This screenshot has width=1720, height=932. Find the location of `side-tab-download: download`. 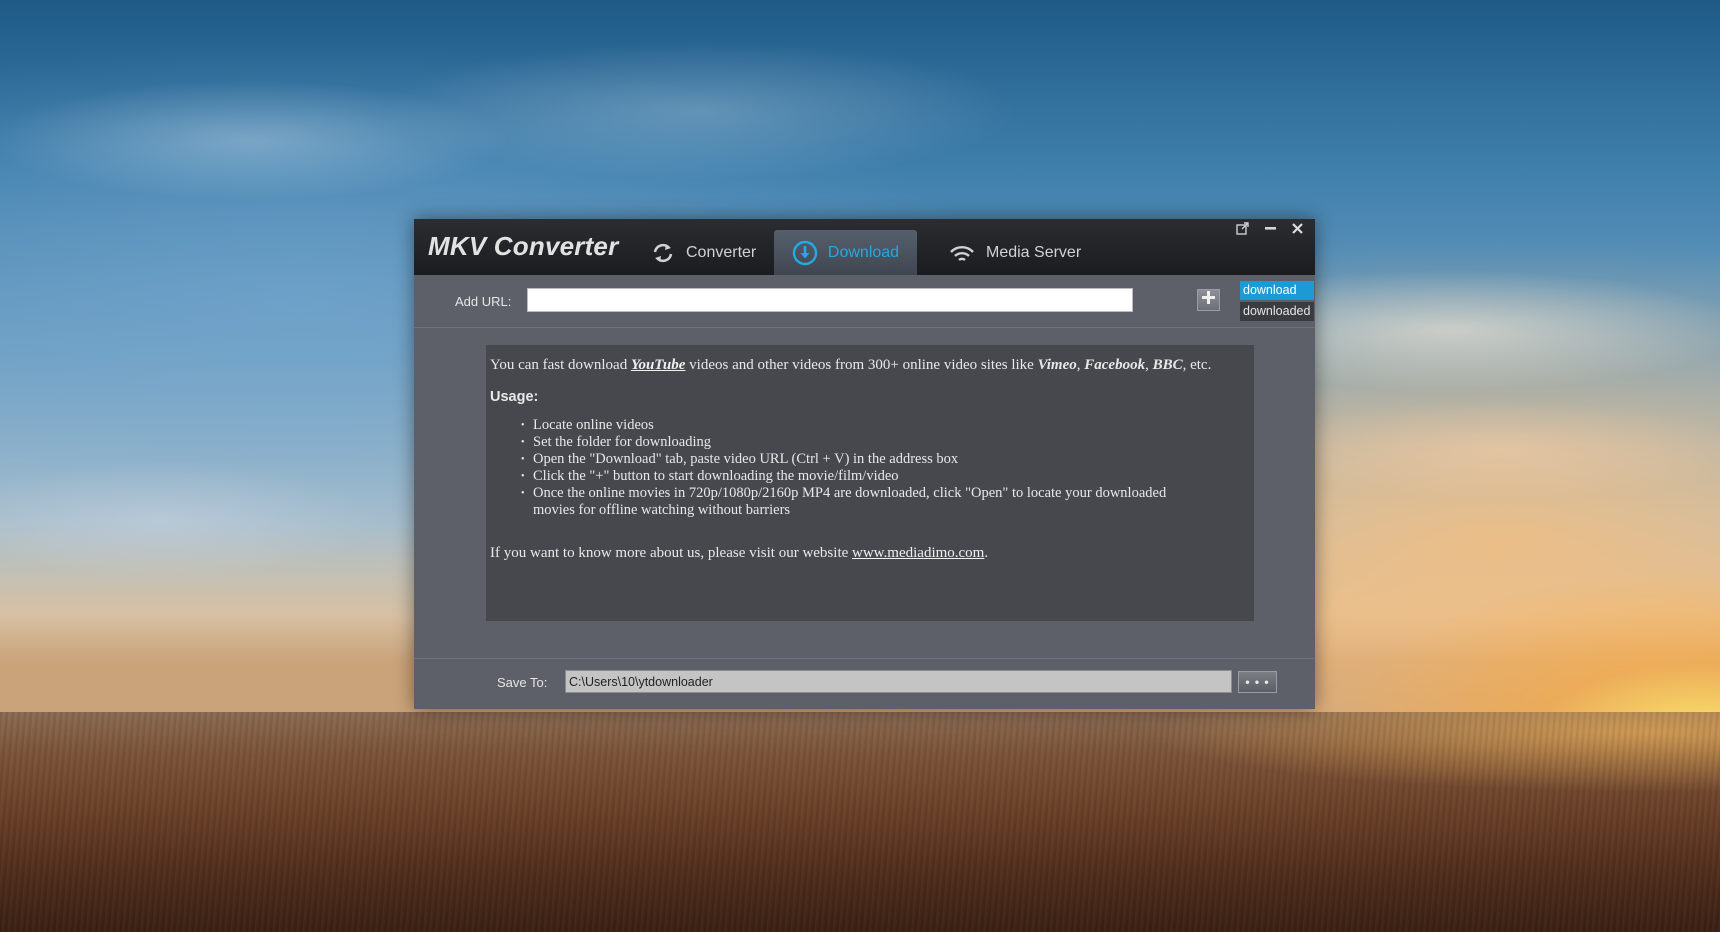

side-tab-download: download is located at coordinates (1277, 290).